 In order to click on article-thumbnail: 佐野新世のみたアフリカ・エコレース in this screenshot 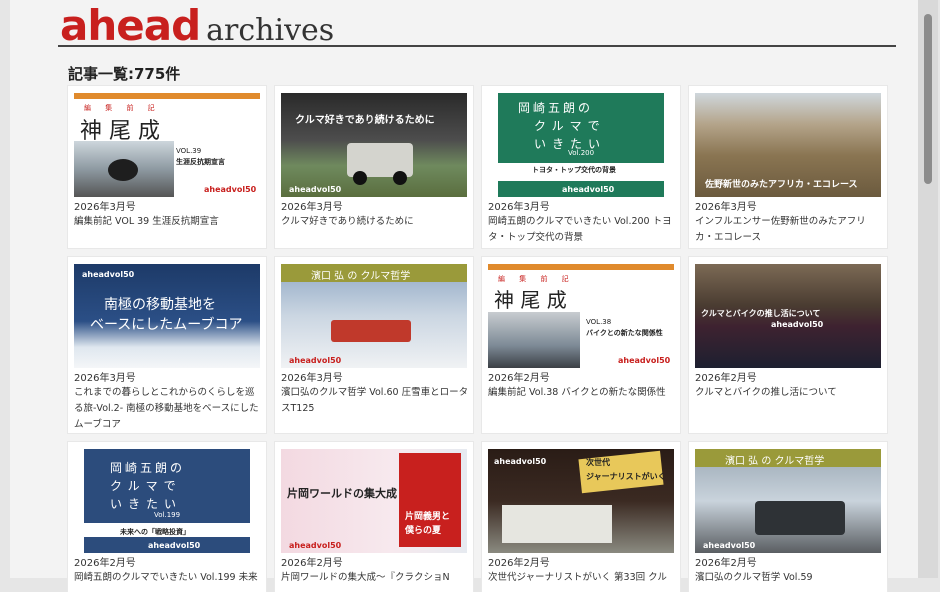, I will do `click(788, 145)`.